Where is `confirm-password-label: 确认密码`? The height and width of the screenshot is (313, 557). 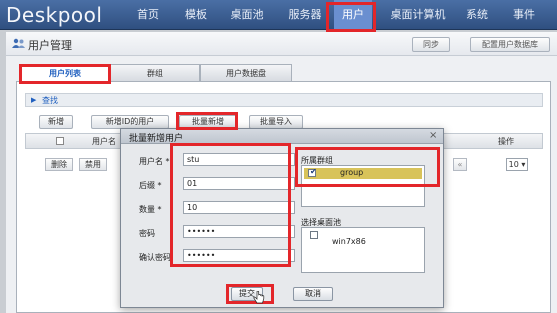 confirm-password-label: 确认密码 is located at coordinates (155, 257).